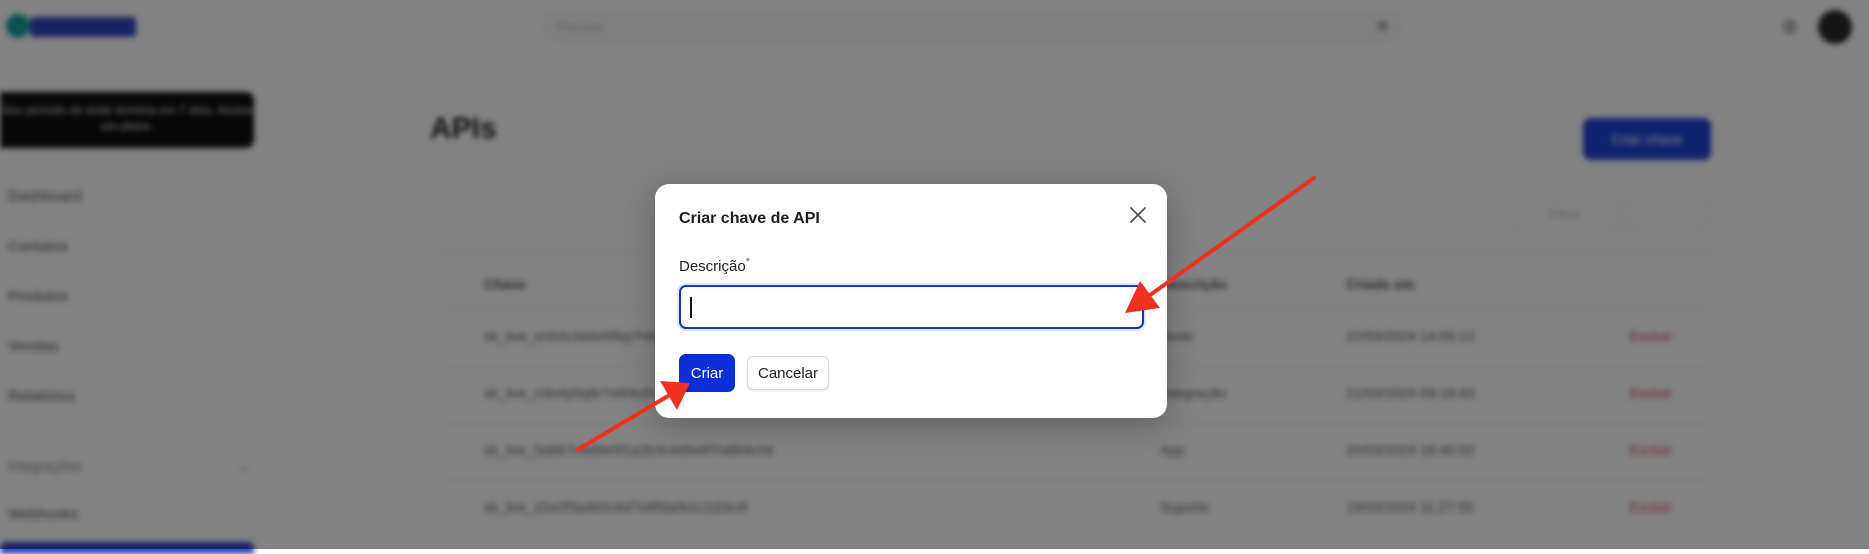 This screenshot has height=554, width=1869. What do you see at coordinates (691, 307) in the screenshot?
I see `text-caret` at bounding box center [691, 307].